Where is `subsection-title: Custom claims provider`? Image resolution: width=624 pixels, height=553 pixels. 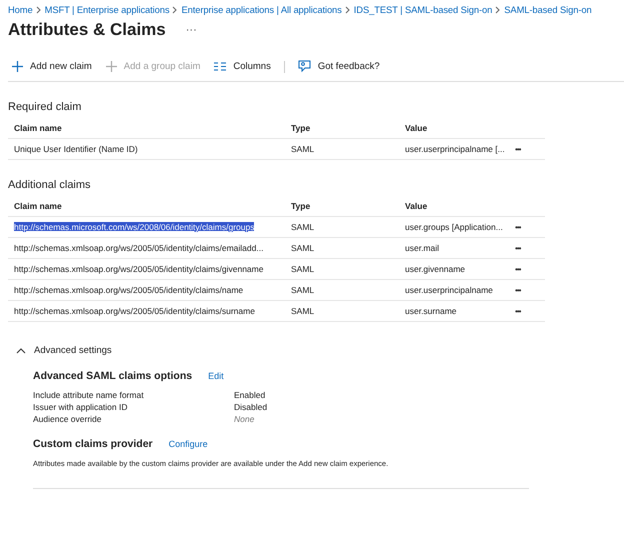 subsection-title: Custom claims provider is located at coordinates (93, 444).